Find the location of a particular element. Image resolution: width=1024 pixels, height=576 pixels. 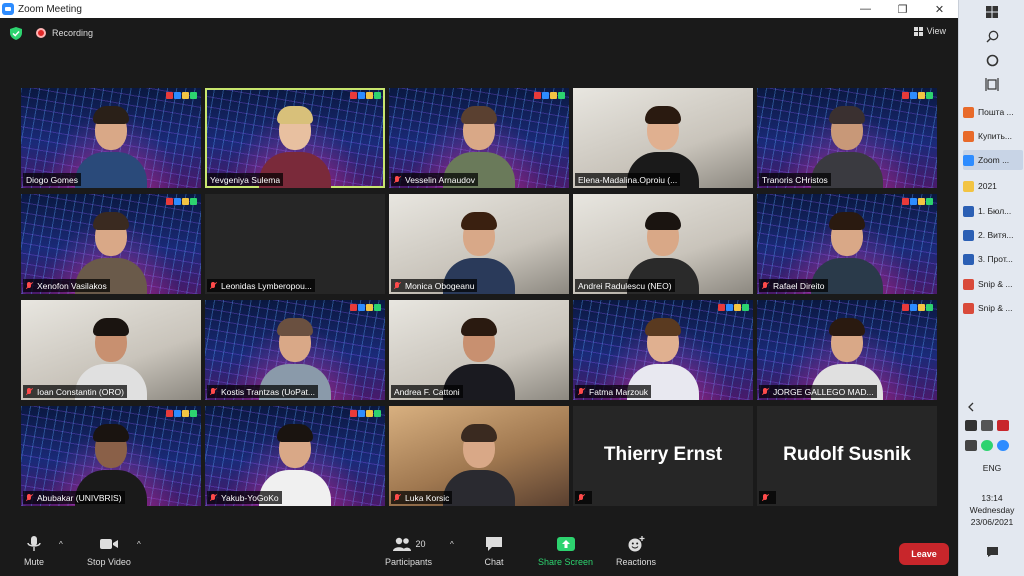

action-center-button is located at coordinates (991, 552).